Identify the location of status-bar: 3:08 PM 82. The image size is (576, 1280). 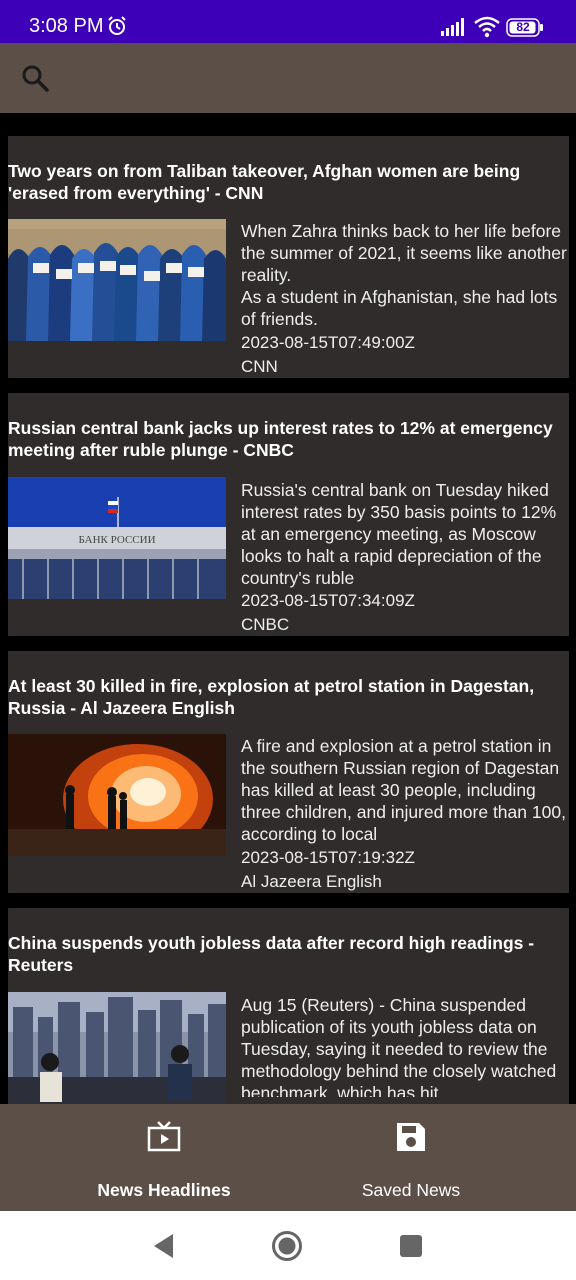
(288, 21).